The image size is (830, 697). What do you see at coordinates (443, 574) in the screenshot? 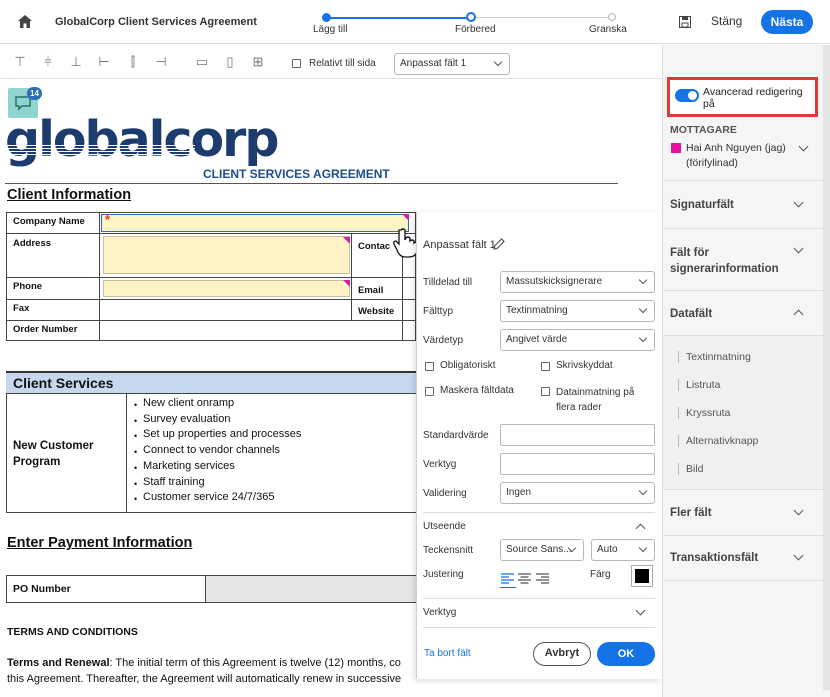
I see `alignment-label: Justering` at bounding box center [443, 574].